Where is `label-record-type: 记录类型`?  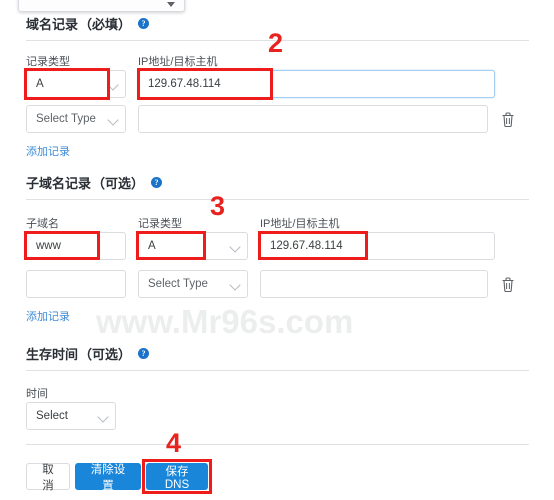
label-record-type: 记录类型 is located at coordinates (48, 62).